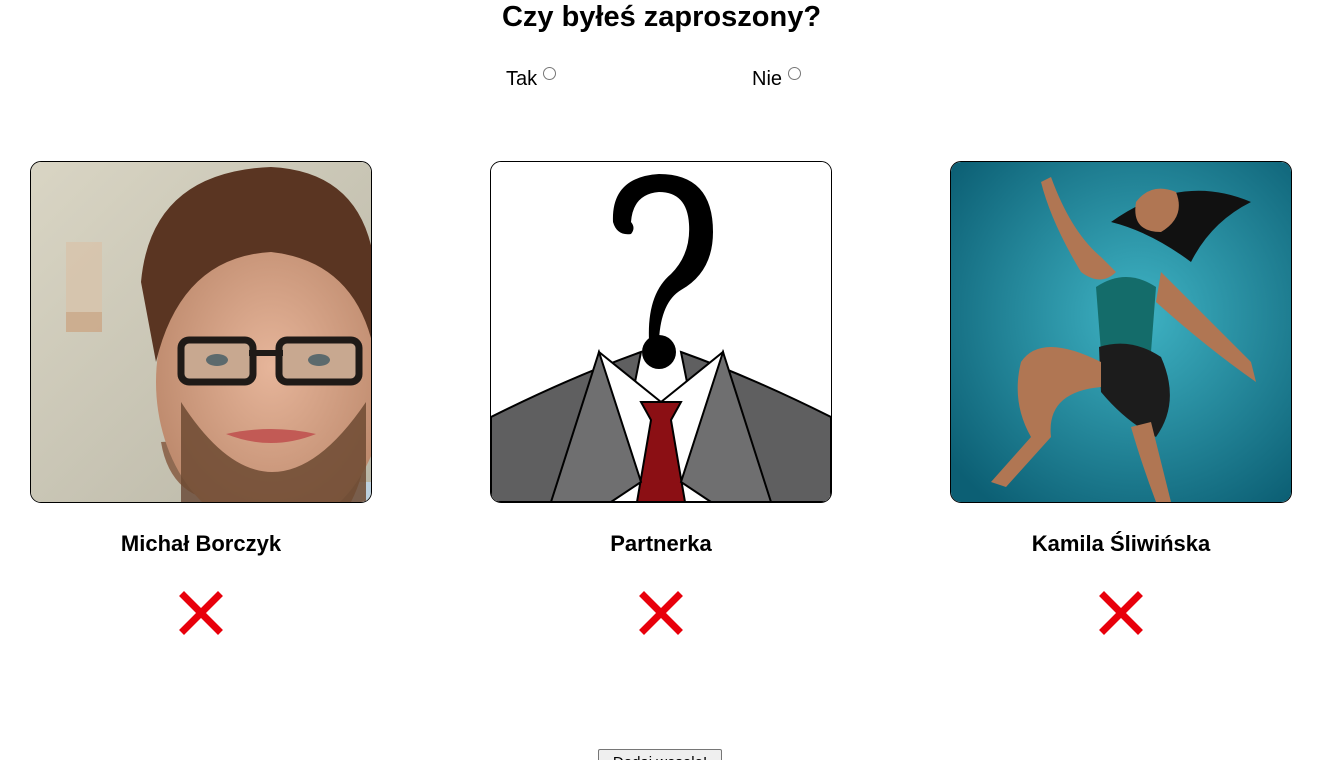 The width and height of the screenshot is (1323, 760). What do you see at coordinates (660, 754) in the screenshot?
I see `add-wedding-button: Dodaj wesele!` at bounding box center [660, 754].